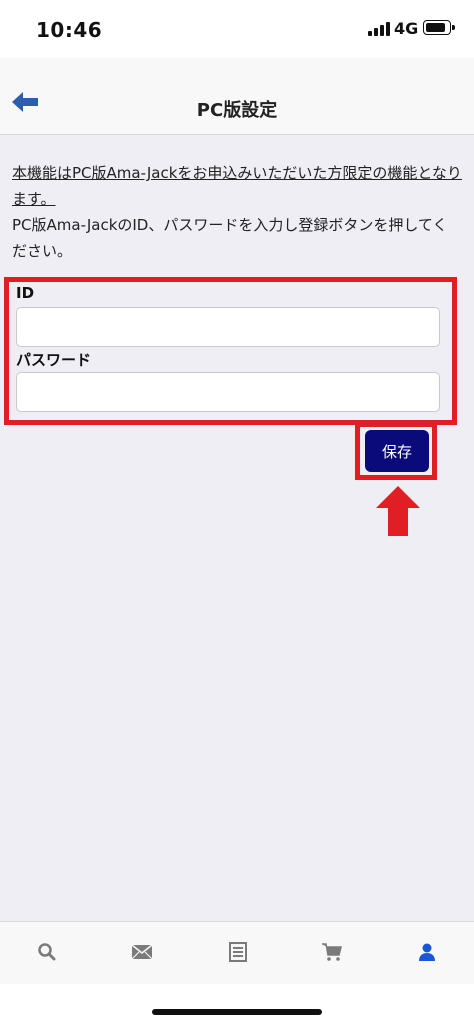 The width and height of the screenshot is (474, 1024). Describe the element at coordinates (237, 1004) in the screenshot. I see `home-indicator-area` at that location.